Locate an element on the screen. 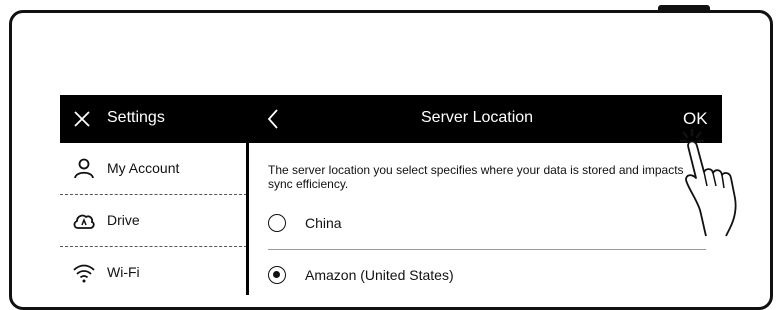  sidebar-item-wifi: Wi-Fi is located at coordinates (153, 271).